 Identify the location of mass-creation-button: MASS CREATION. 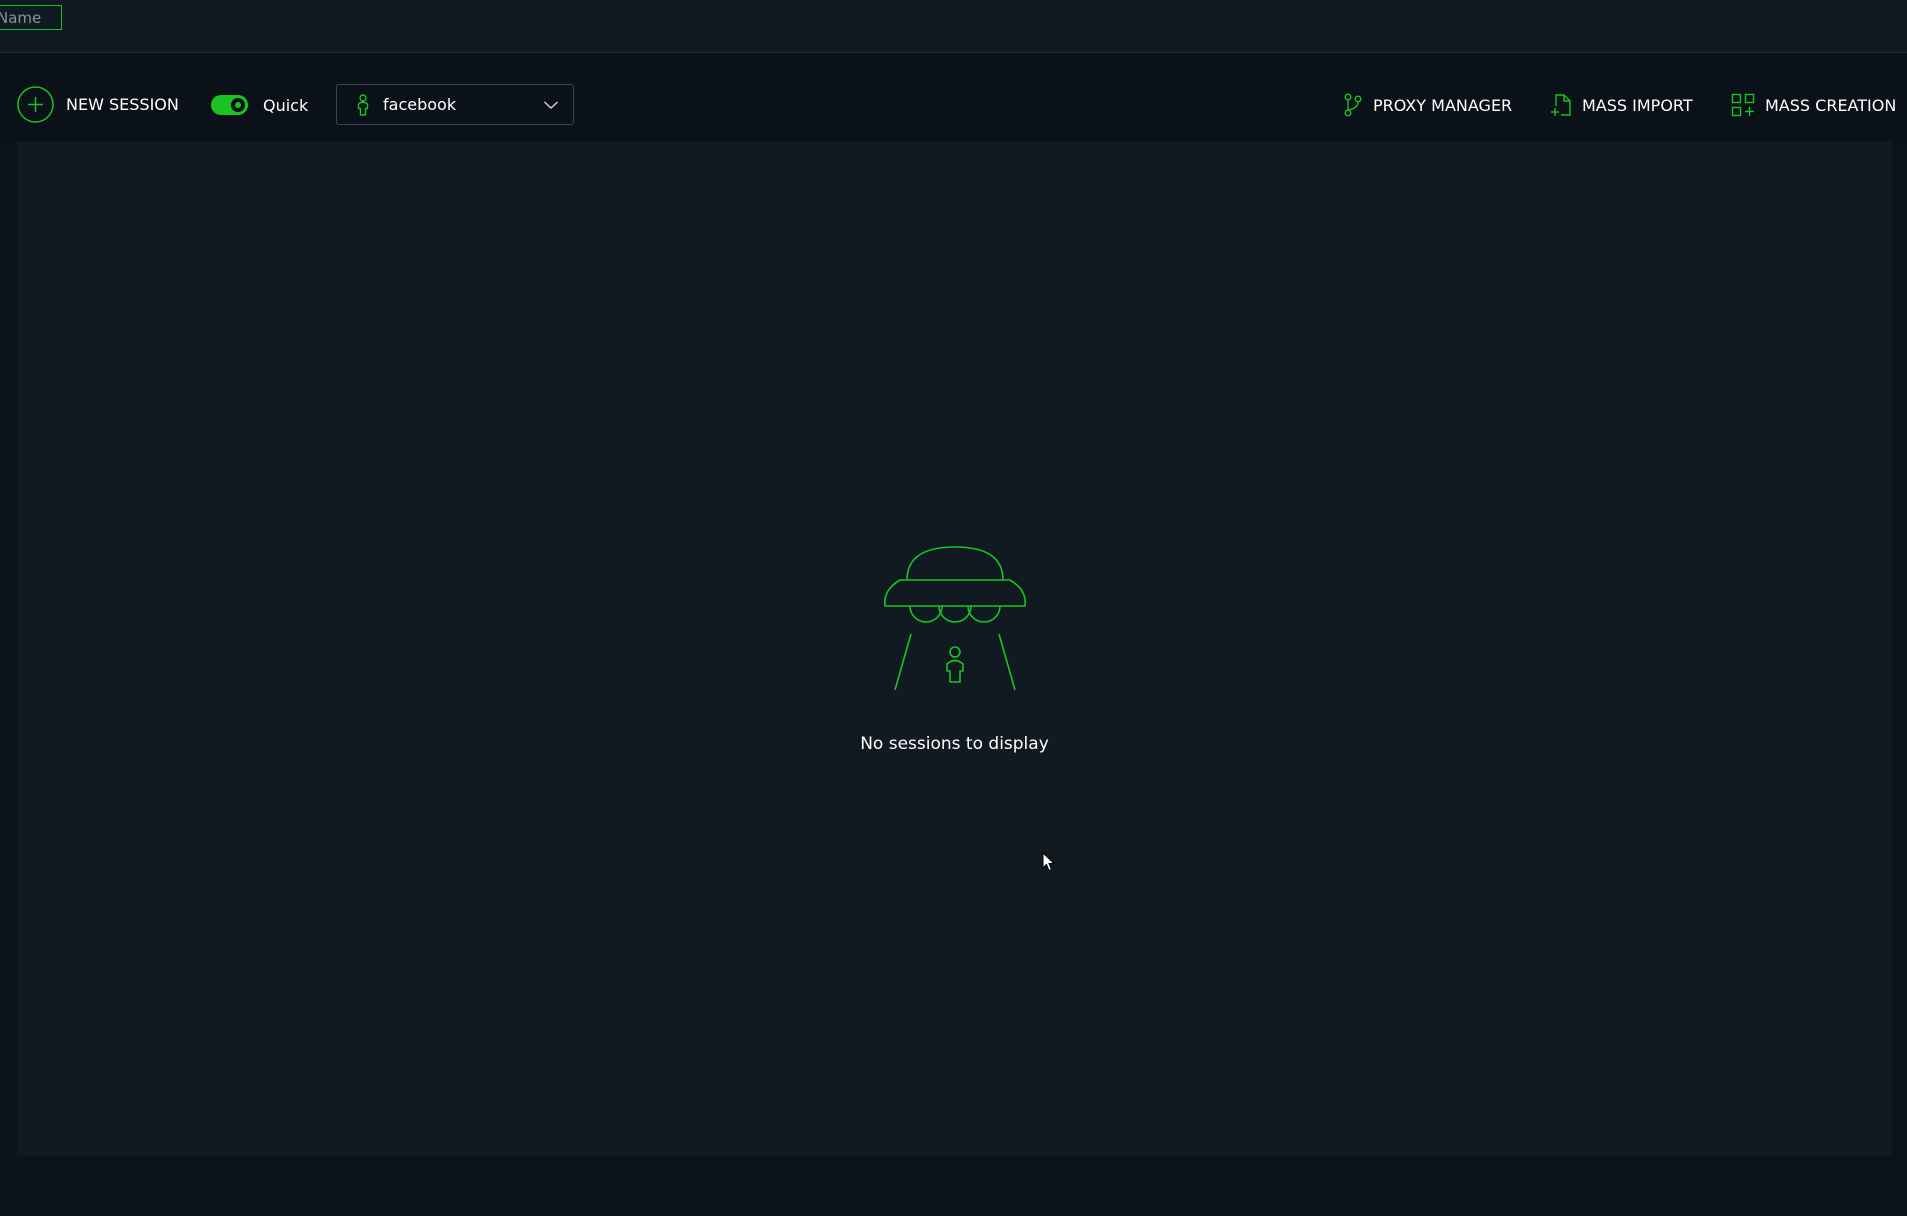
(1813, 105).